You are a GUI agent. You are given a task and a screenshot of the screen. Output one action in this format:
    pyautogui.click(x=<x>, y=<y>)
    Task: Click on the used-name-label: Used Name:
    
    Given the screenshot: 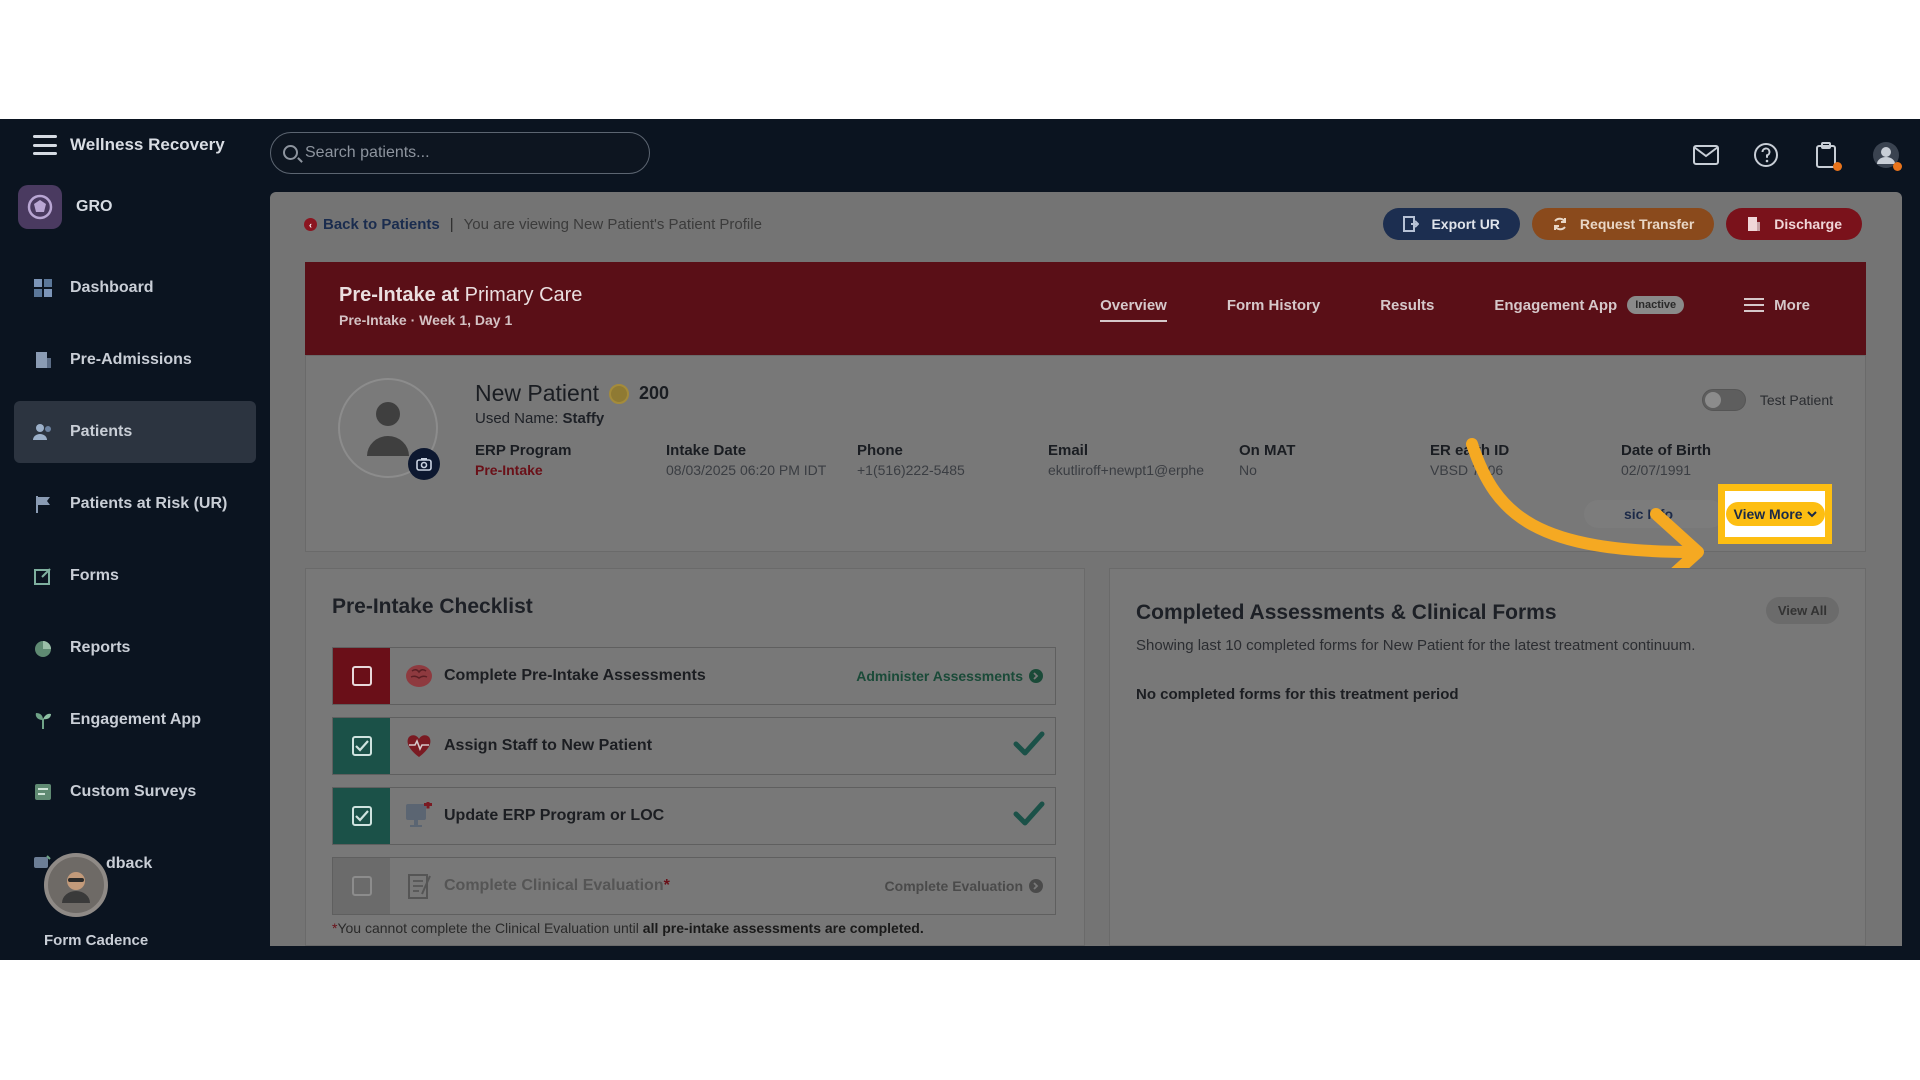 What is the action you would take?
    pyautogui.click(x=517, y=418)
    